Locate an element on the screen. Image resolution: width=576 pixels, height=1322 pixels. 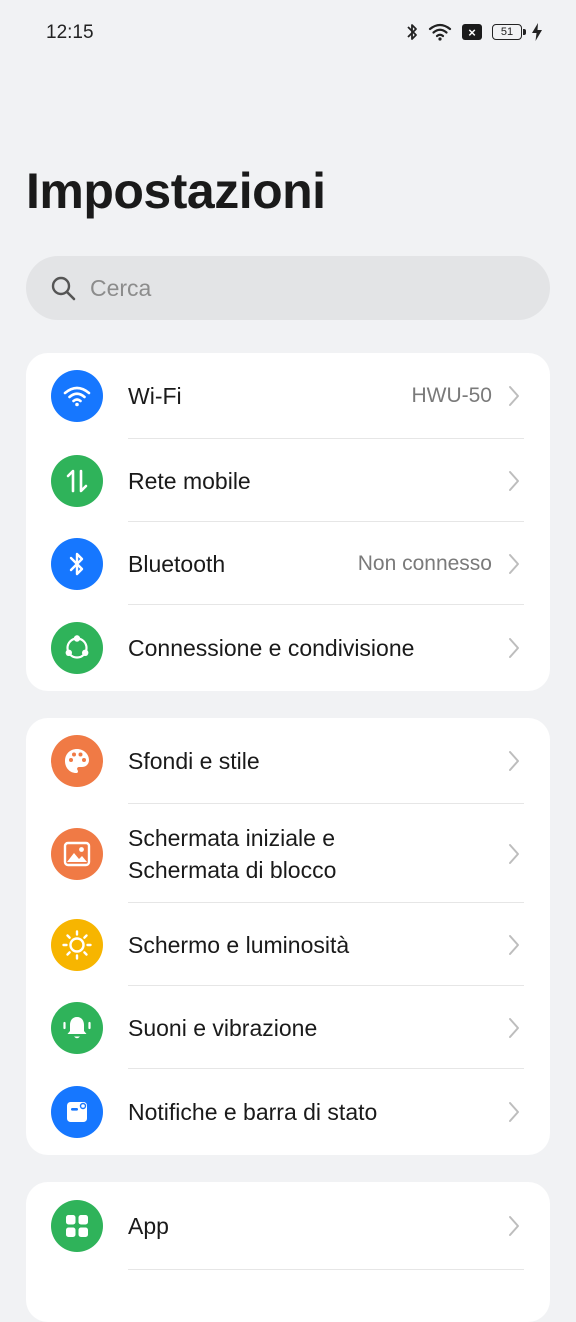
settings-group-apps: App is located at coordinates (288, 1252).